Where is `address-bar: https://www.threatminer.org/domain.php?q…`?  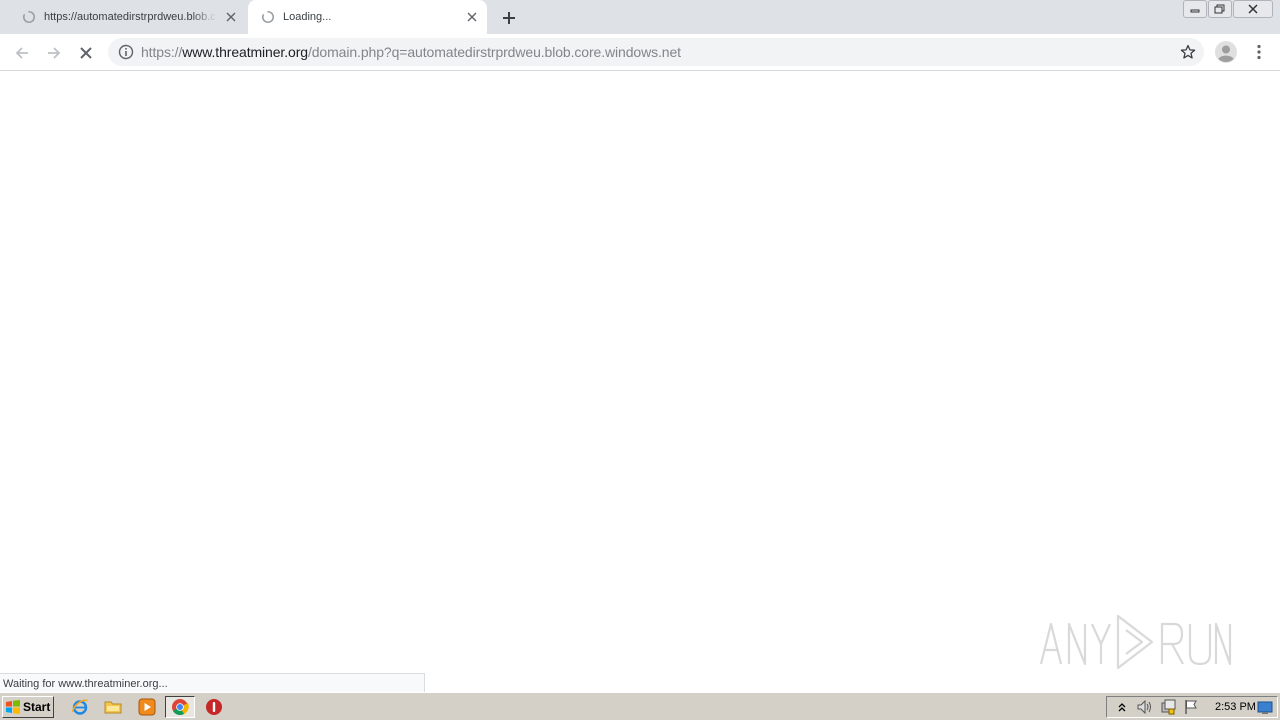
address-bar: https://www.threatminer.org/domain.php?q… is located at coordinates (656, 52).